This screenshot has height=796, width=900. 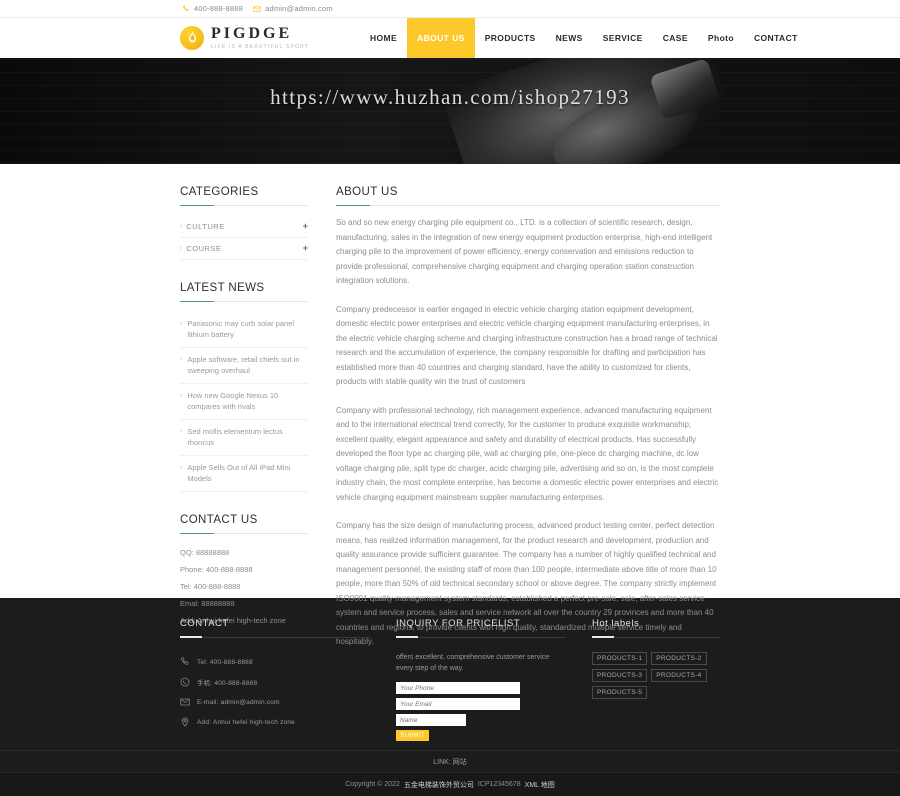 I want to click on contact-tel: Tel: 400-888-8888, so click(x=210, y=586).